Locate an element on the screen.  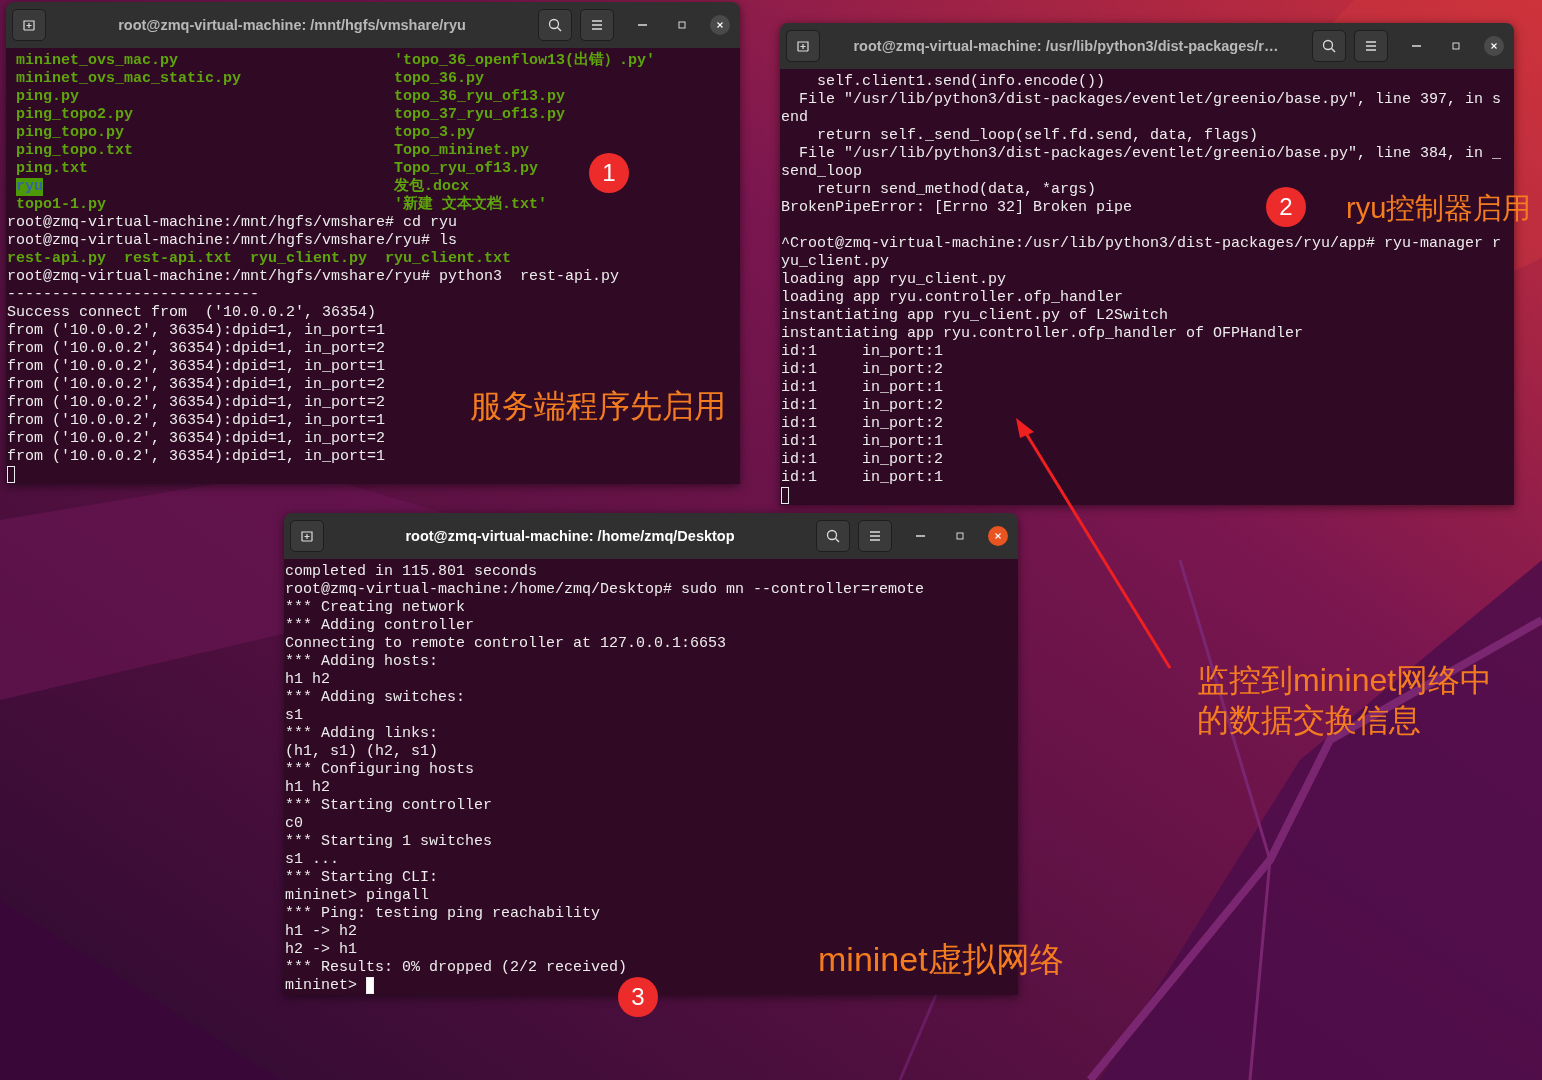
terminal-line: self.client1.send(info.encode()) is located at coordinates (961, 81).